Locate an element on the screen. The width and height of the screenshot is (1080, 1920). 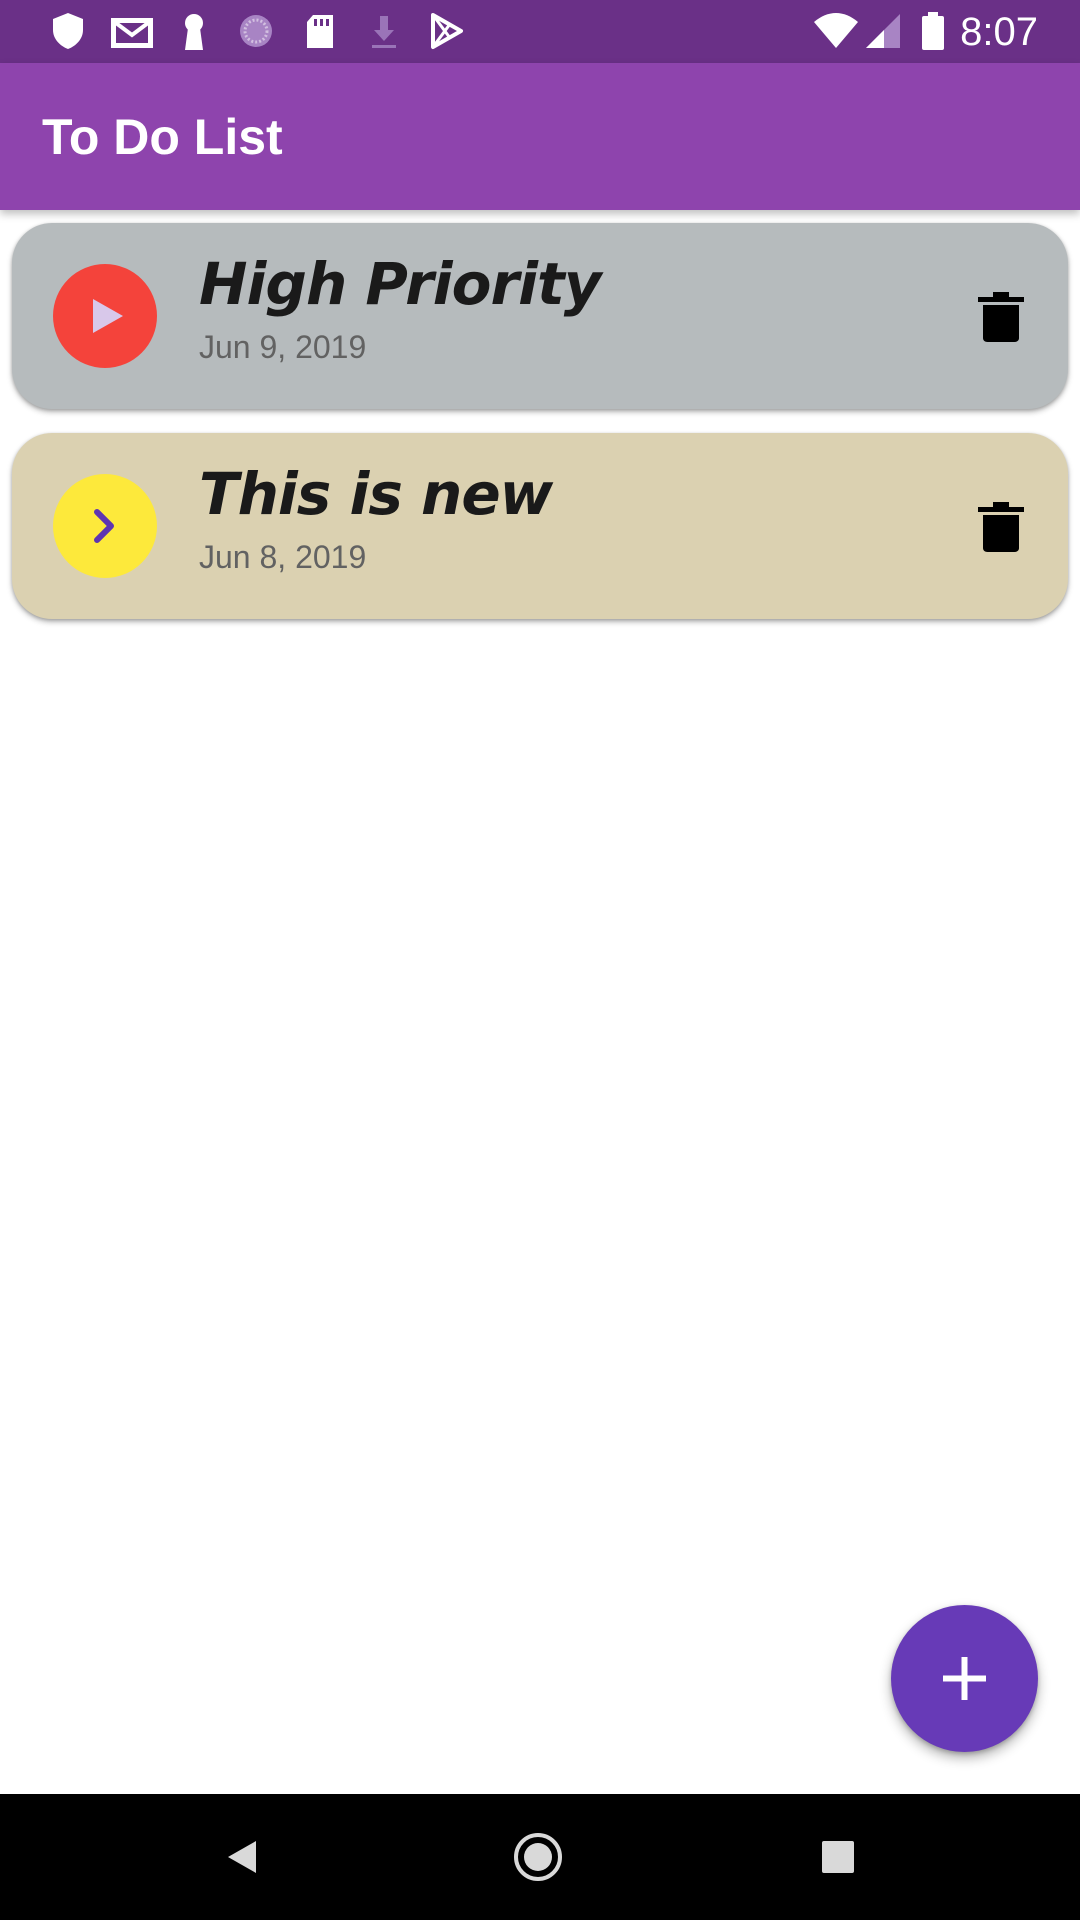
home-button is located at coordinates (538, 1857).